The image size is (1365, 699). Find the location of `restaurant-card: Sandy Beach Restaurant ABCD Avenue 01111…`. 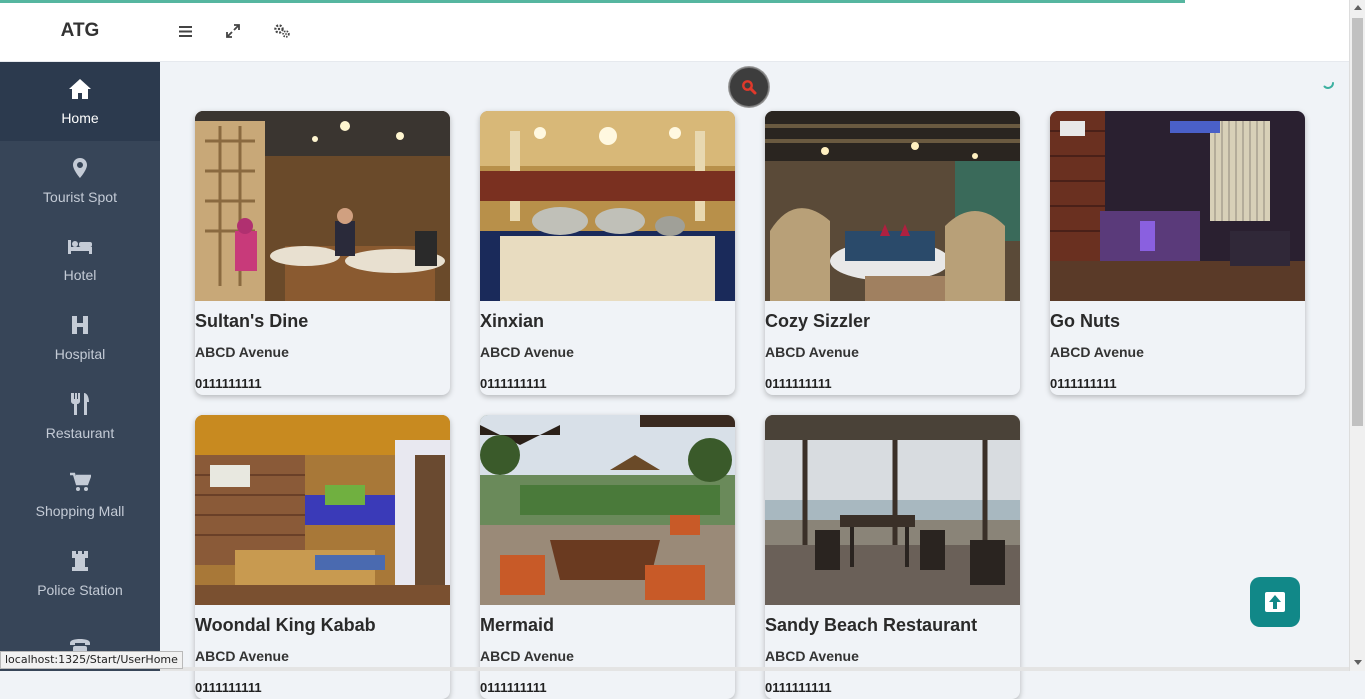

restaurant-card: Sandy Beach Restaurant ABCD Avenue 01111… is located at coordinates (892, 557).